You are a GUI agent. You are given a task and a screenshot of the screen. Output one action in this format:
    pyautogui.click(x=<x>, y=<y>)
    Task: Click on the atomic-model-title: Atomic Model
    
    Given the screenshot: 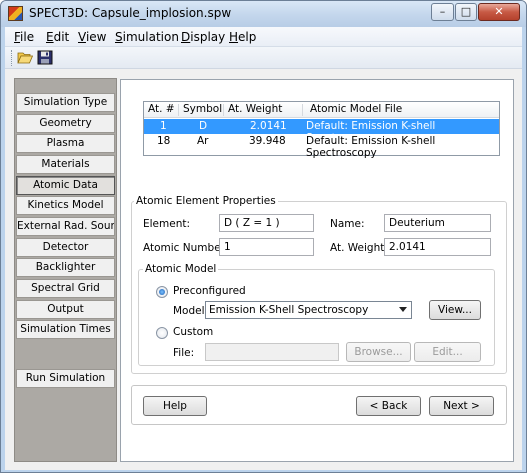 What is the action you would take?
    pyautogui.click(x=181, y=269)
    